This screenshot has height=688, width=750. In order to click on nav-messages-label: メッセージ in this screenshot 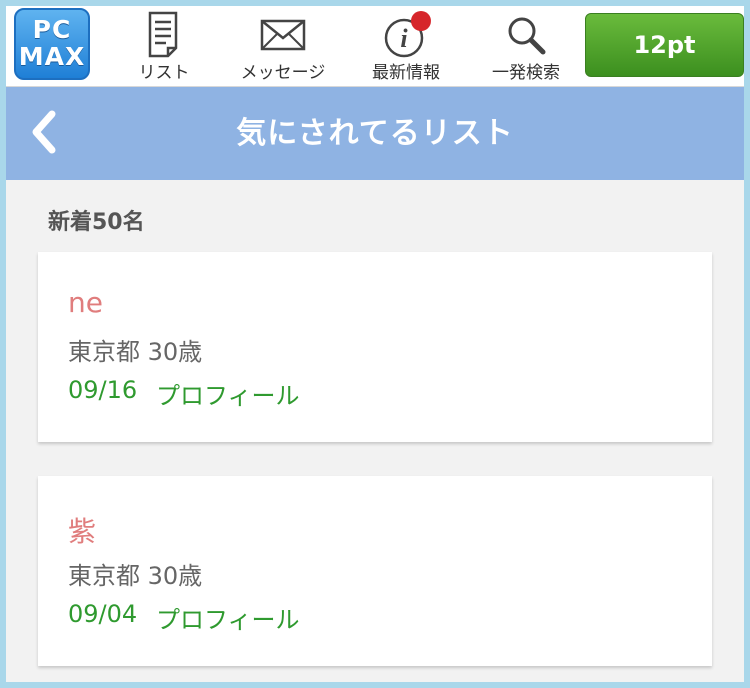, I will do `click(283, 73)`.